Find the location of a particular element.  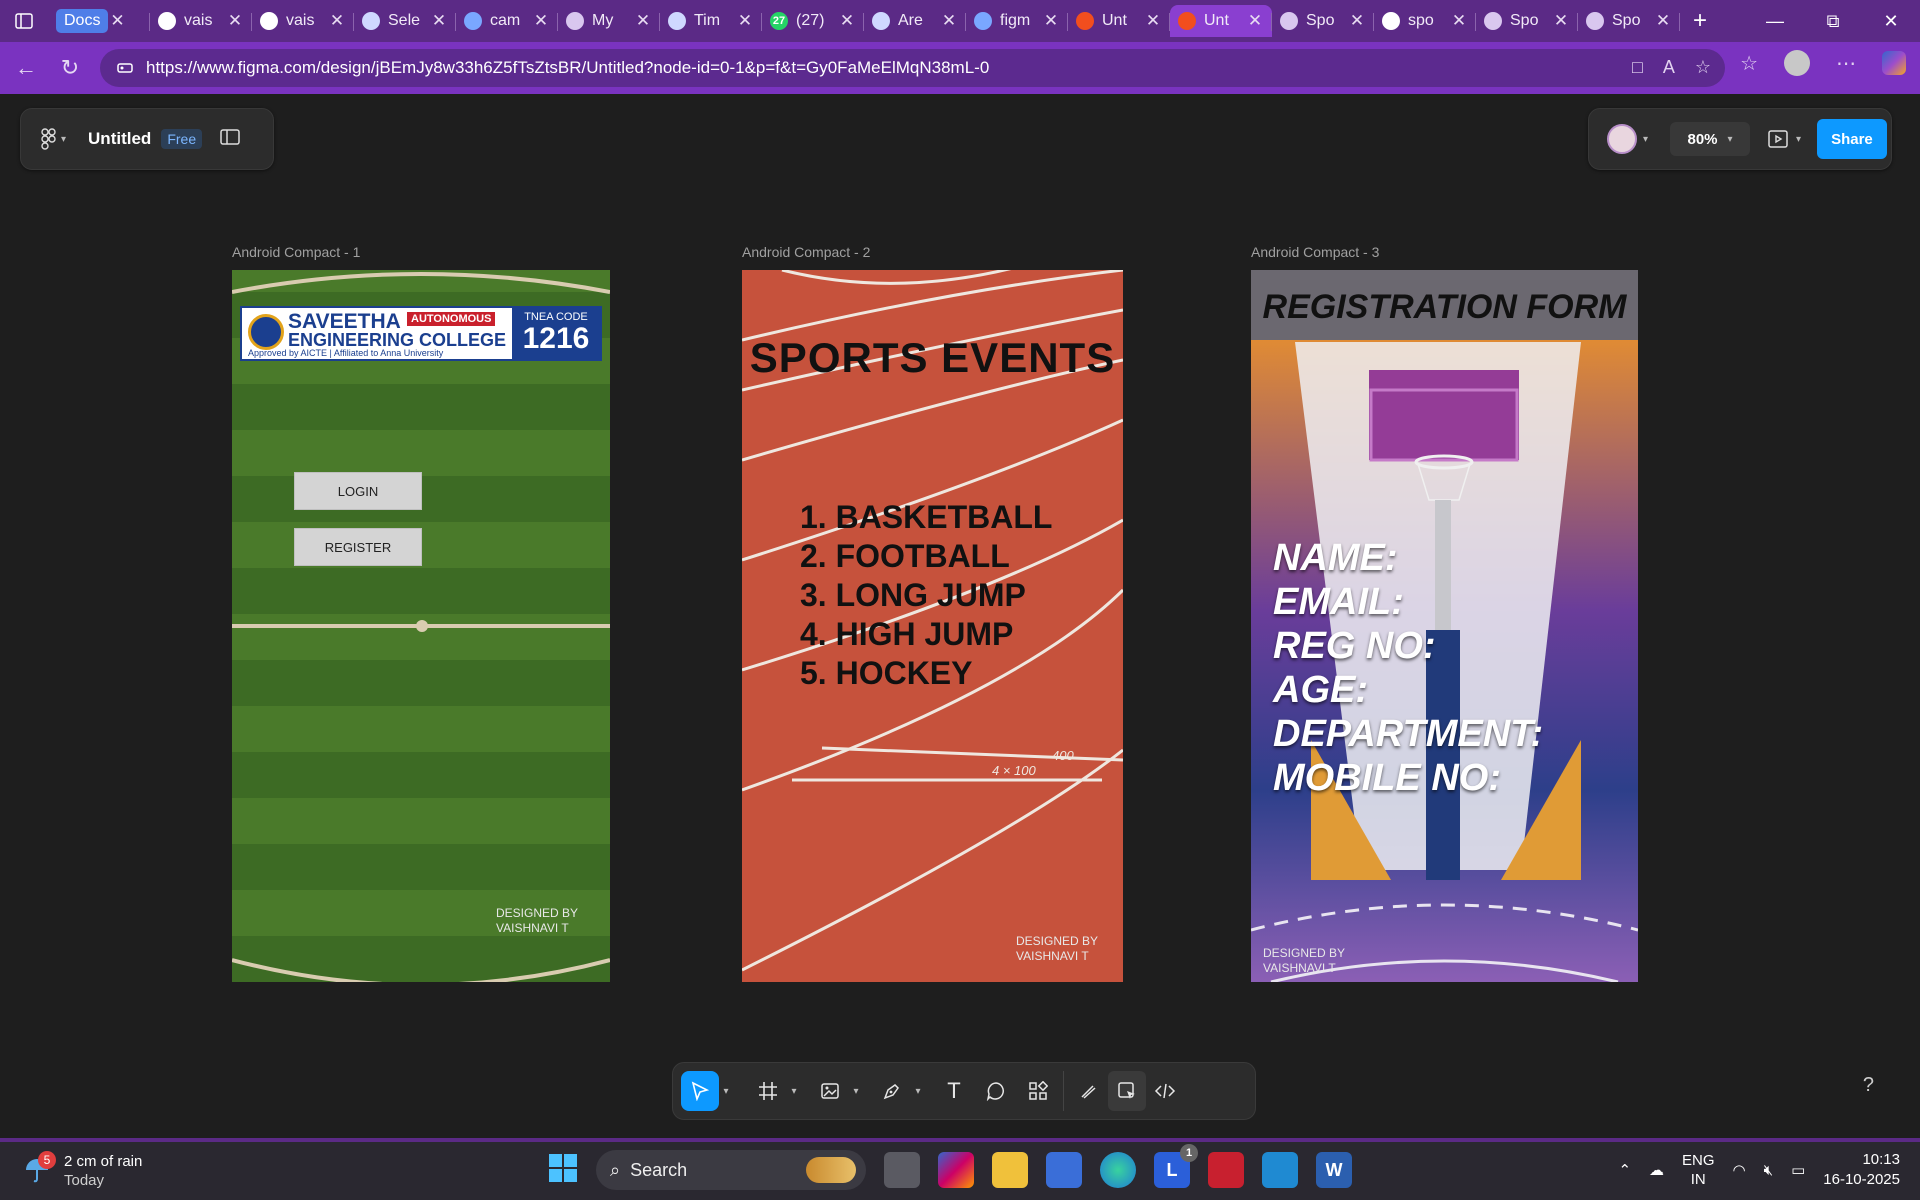

draw-mode-icon is located at coordinates (1089, 1091).